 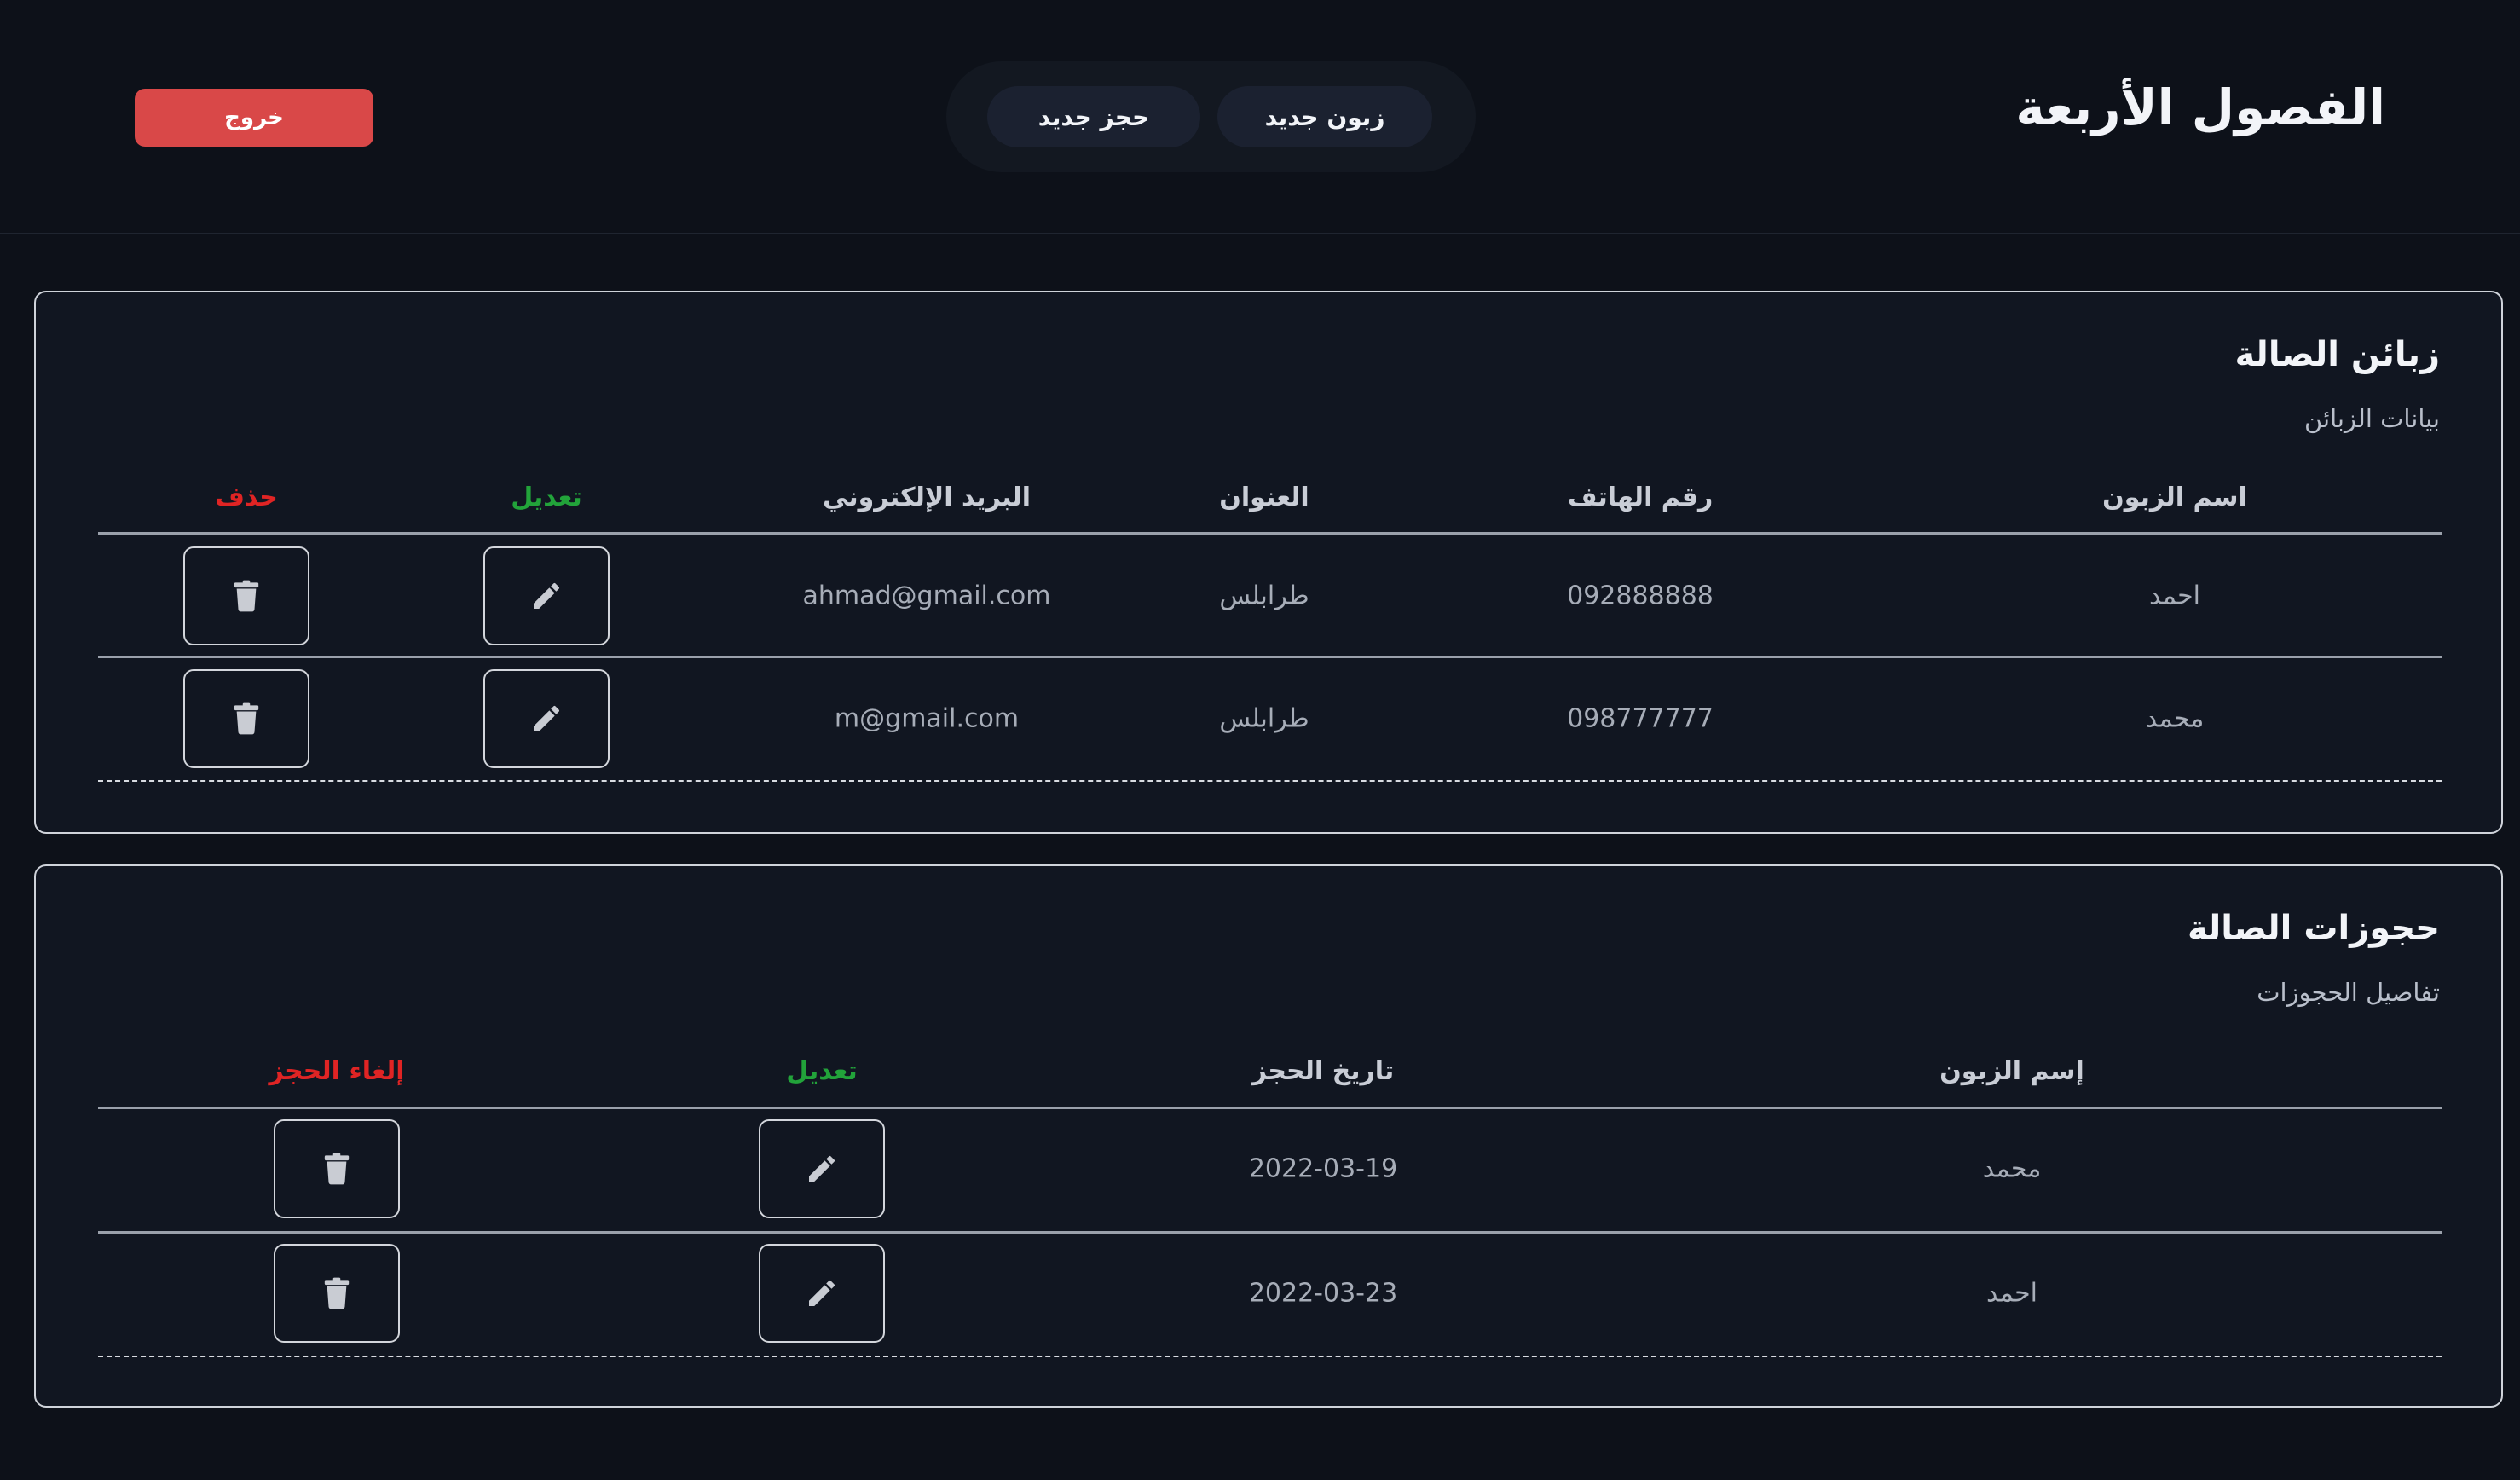 I want to click on brand-title: الفصول الأربعة, so click(x=2200, y=107).